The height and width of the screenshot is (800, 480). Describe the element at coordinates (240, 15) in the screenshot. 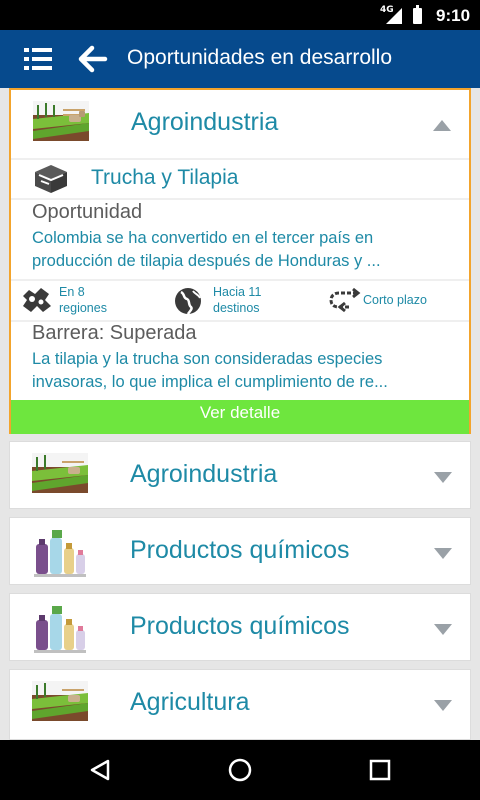

I see `status-bar: 4G 9:10` at that location.